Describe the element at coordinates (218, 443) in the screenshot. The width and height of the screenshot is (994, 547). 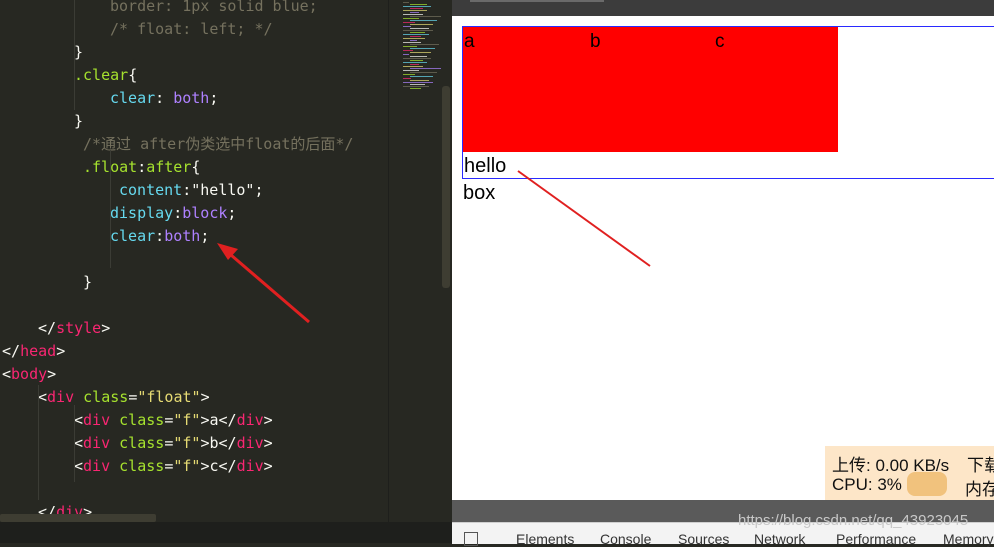
I see `code-token: >b</` at that location.